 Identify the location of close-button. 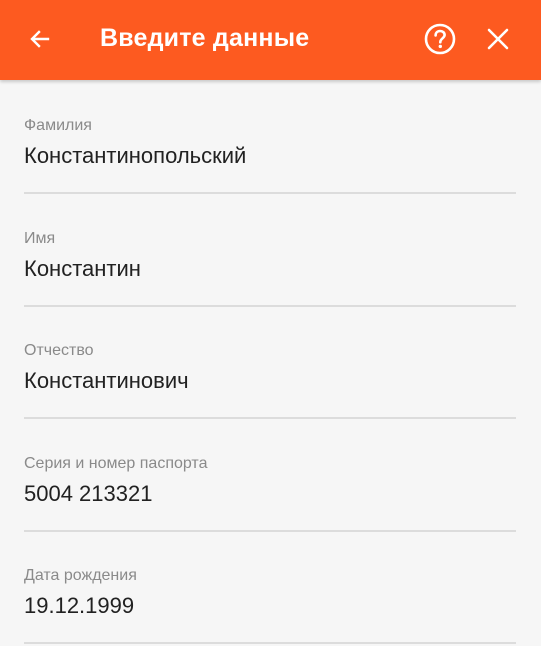
(498, 39).